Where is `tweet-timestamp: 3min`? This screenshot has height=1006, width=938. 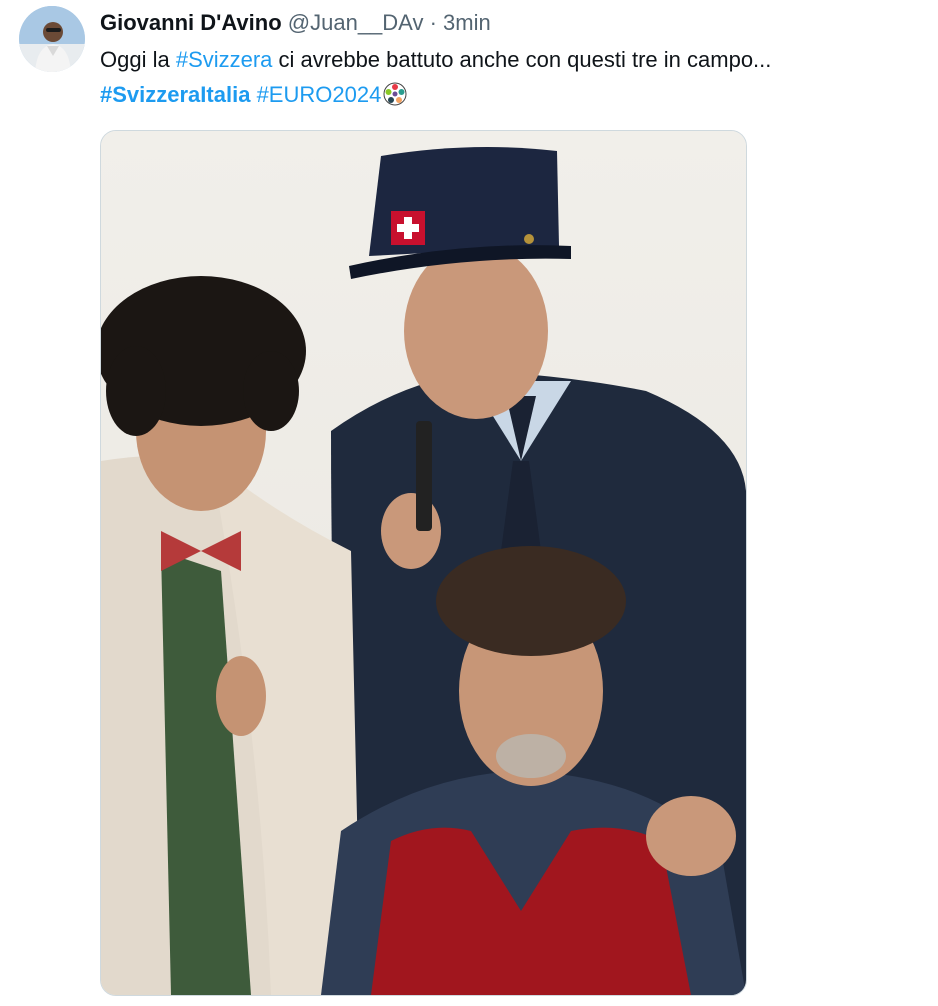 tweet-timestamp: 3min is located at coordinates (467, 22).